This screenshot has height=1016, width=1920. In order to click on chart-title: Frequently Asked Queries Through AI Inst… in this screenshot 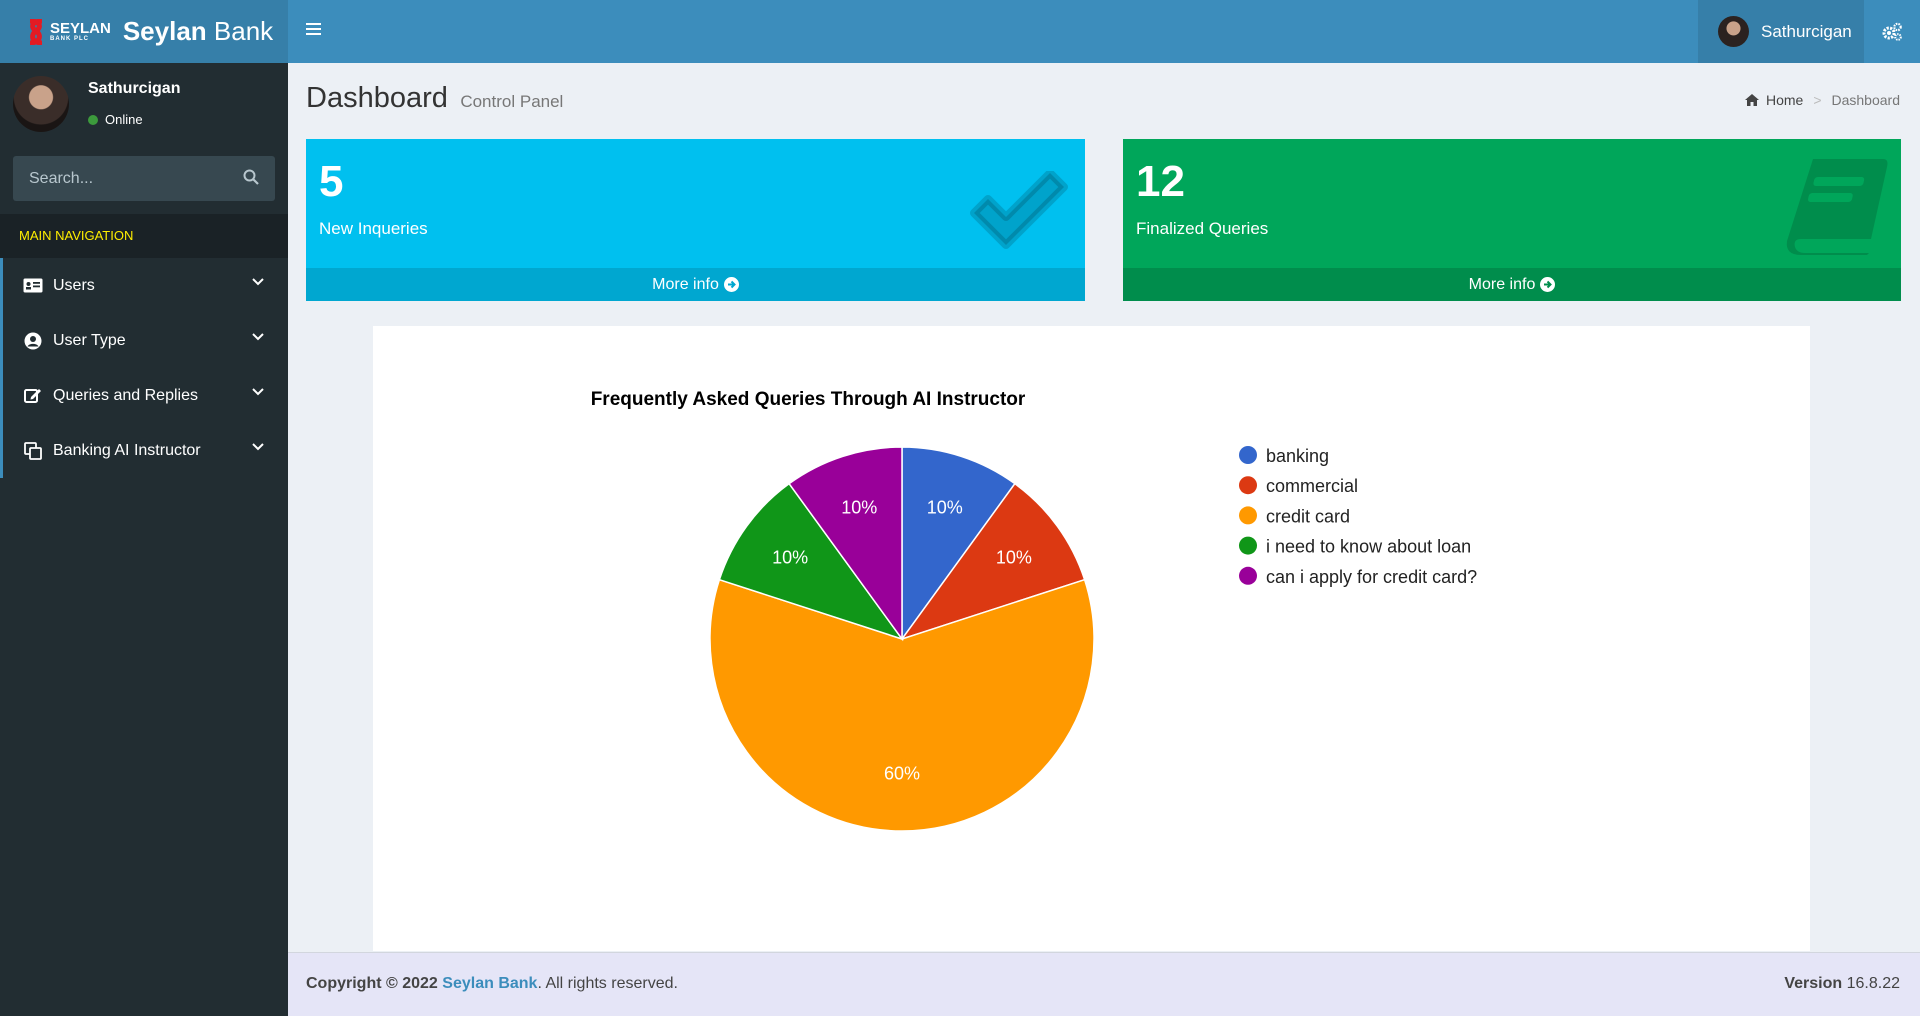, I will do `click(808, 399)`.